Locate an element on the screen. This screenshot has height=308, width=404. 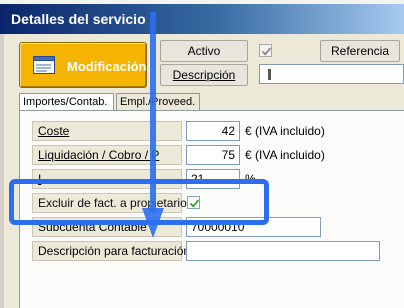
coste-input: 42 is located at coordinates (213, 131).